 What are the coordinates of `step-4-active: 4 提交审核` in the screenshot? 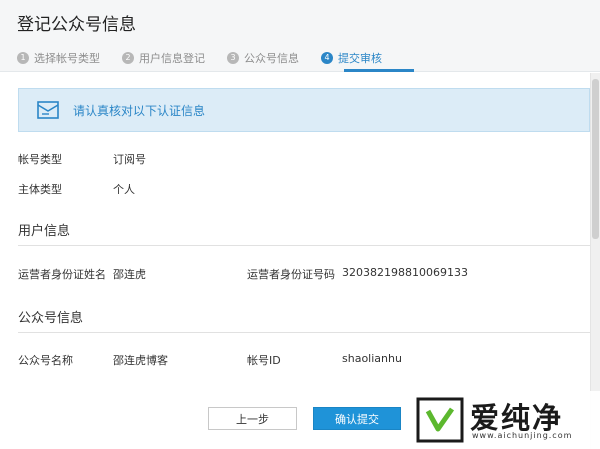 It's located at (351, 58).